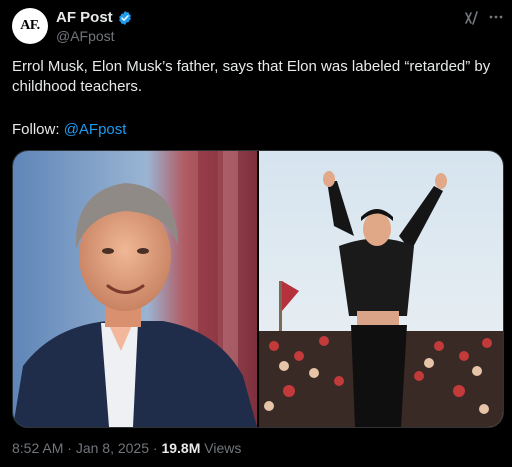 The image size is (512, 467). What do you see at coordinates (124, 17) in the screenshot?
I see `verified-badge-icon` at bounding box center [124, 17].